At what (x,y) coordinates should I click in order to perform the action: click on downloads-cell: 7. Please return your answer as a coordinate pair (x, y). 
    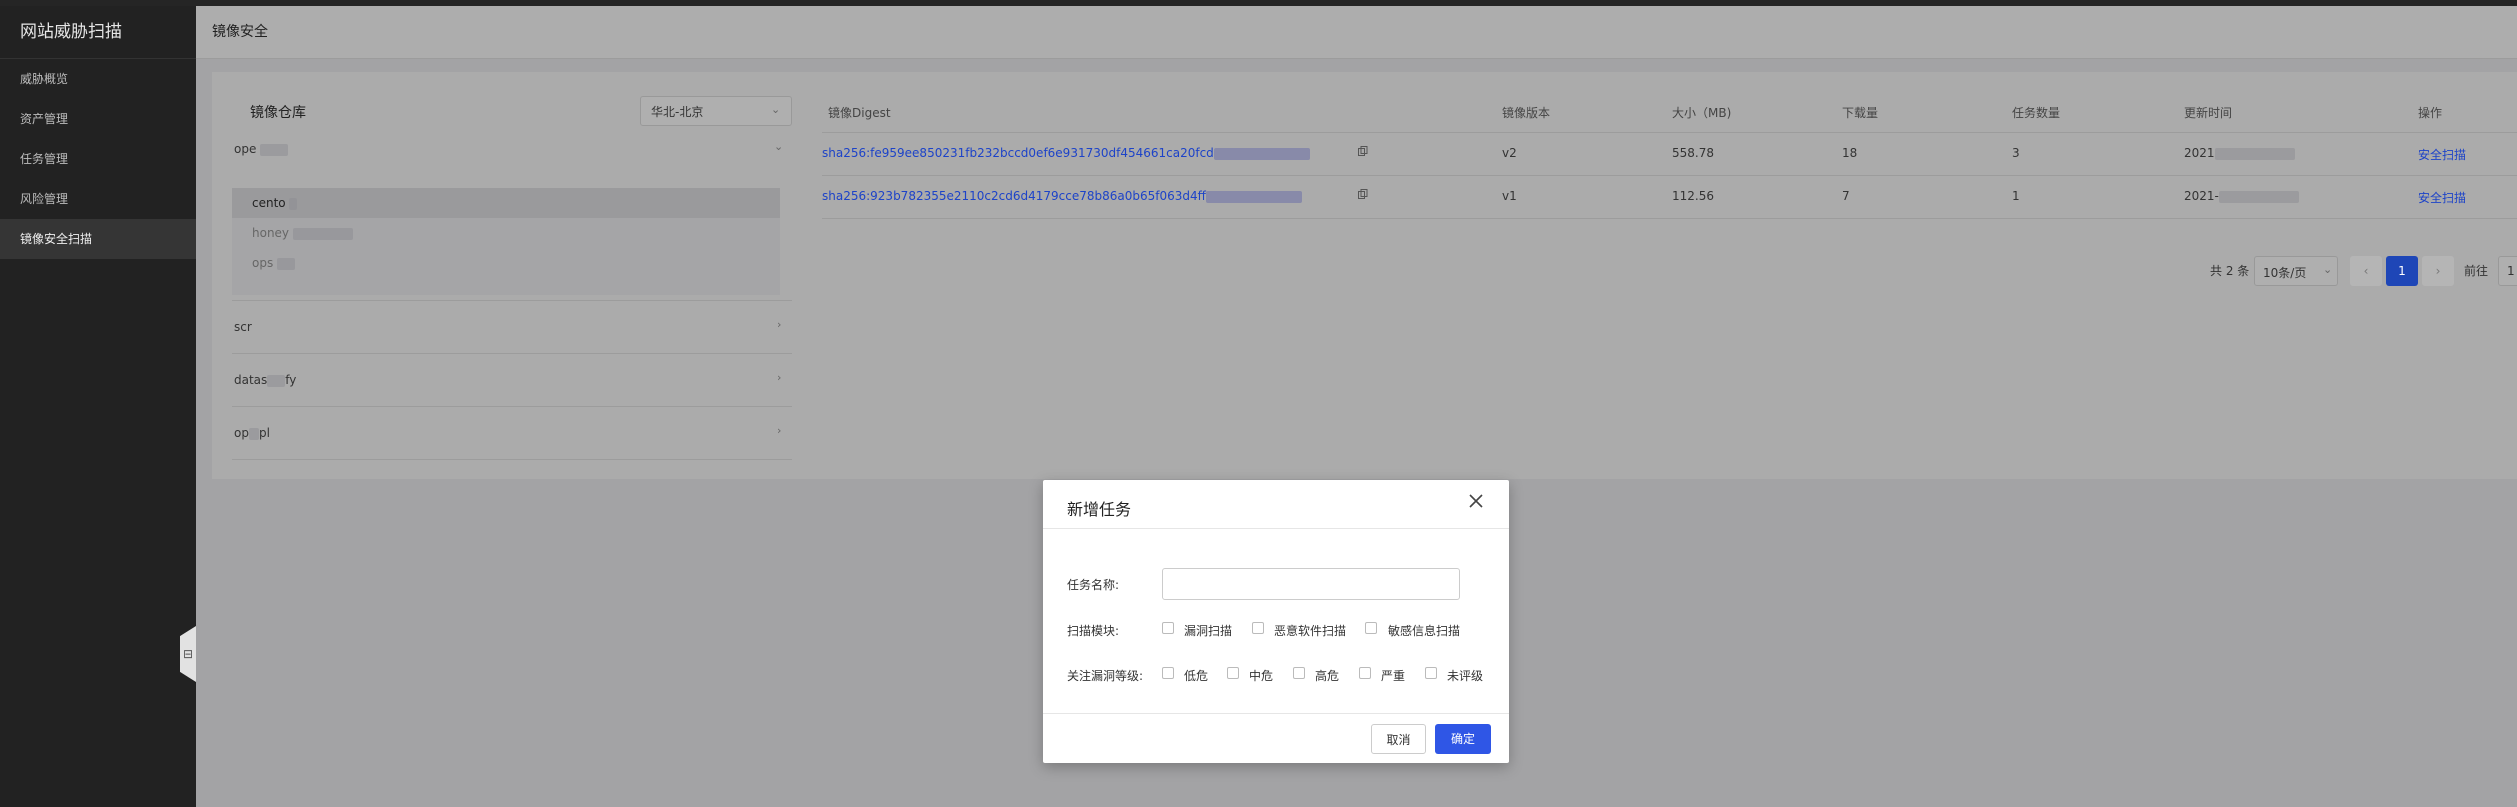
    Looking at the image, I should click on (1846, 196).